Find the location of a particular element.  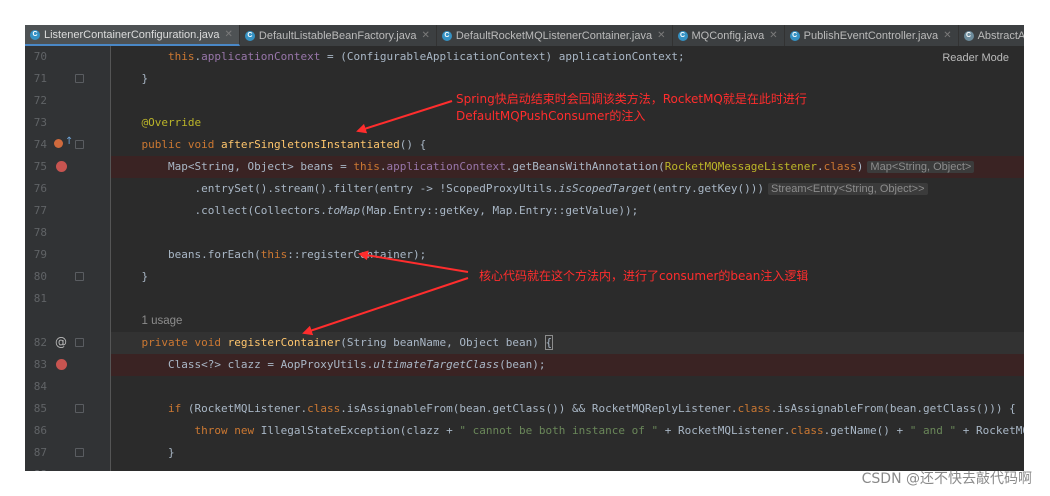

callout-line: DefaultMQPushConsumer的注入 is located at coordinates (551, 116).